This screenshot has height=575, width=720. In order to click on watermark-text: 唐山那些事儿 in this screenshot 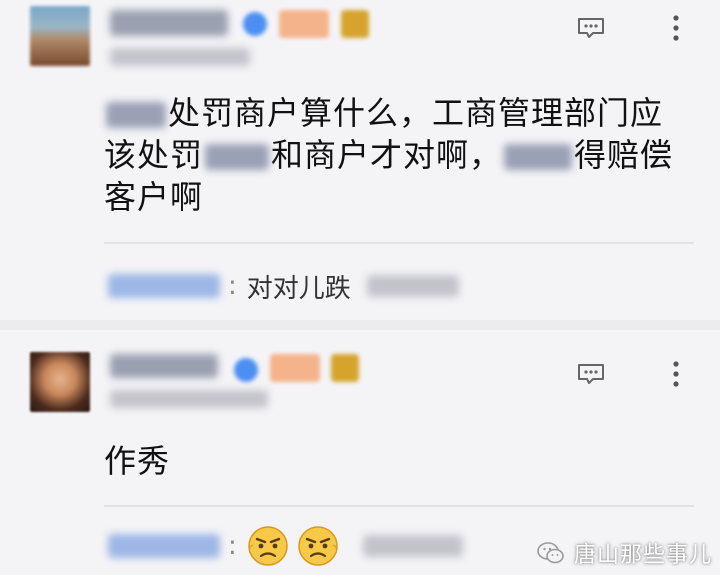, I will do `click(642, 555)`.